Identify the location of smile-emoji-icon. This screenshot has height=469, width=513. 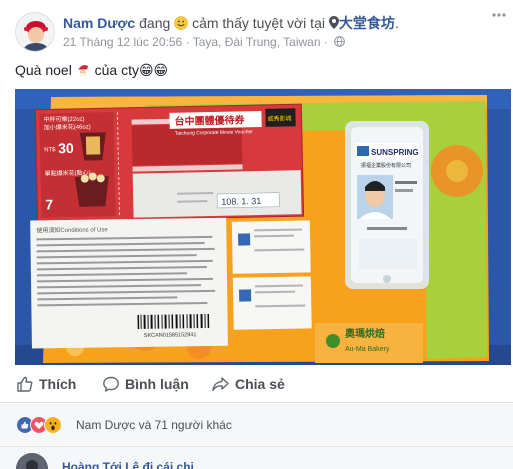
(181, 23).